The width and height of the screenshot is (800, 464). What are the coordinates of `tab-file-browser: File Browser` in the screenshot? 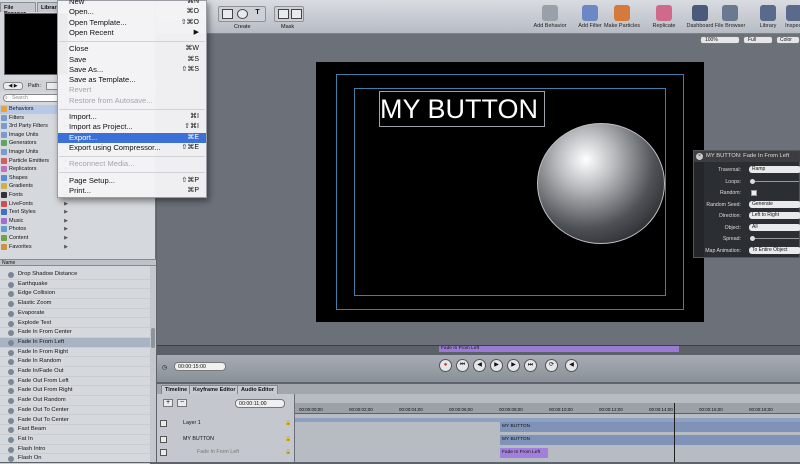 It's located at (18, 9).